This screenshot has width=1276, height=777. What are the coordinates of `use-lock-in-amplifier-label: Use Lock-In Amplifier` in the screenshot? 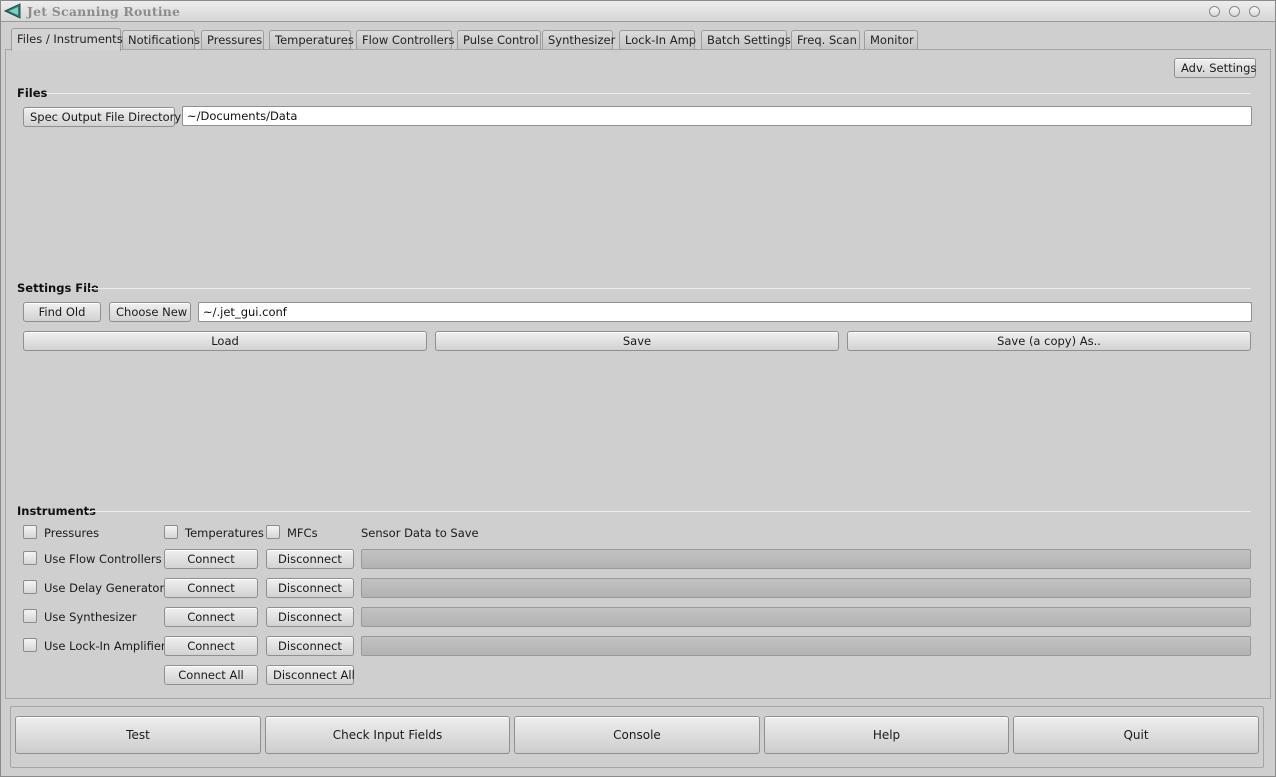 It's located at (105, 646).